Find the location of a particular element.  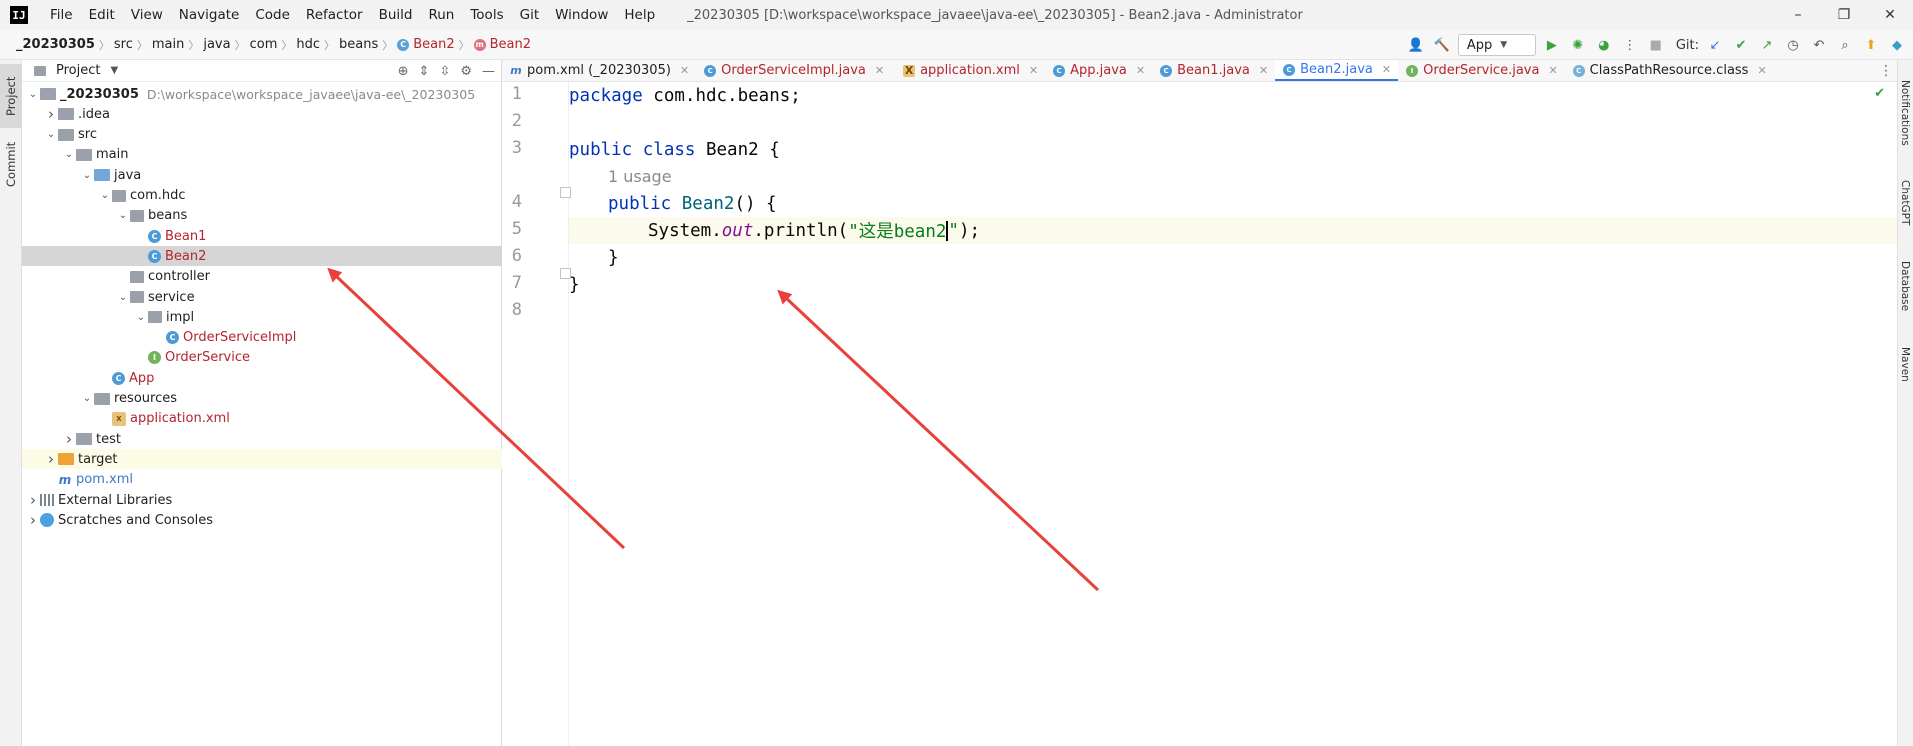

restore-button: ❐ is located at coordinates (1844, 15).